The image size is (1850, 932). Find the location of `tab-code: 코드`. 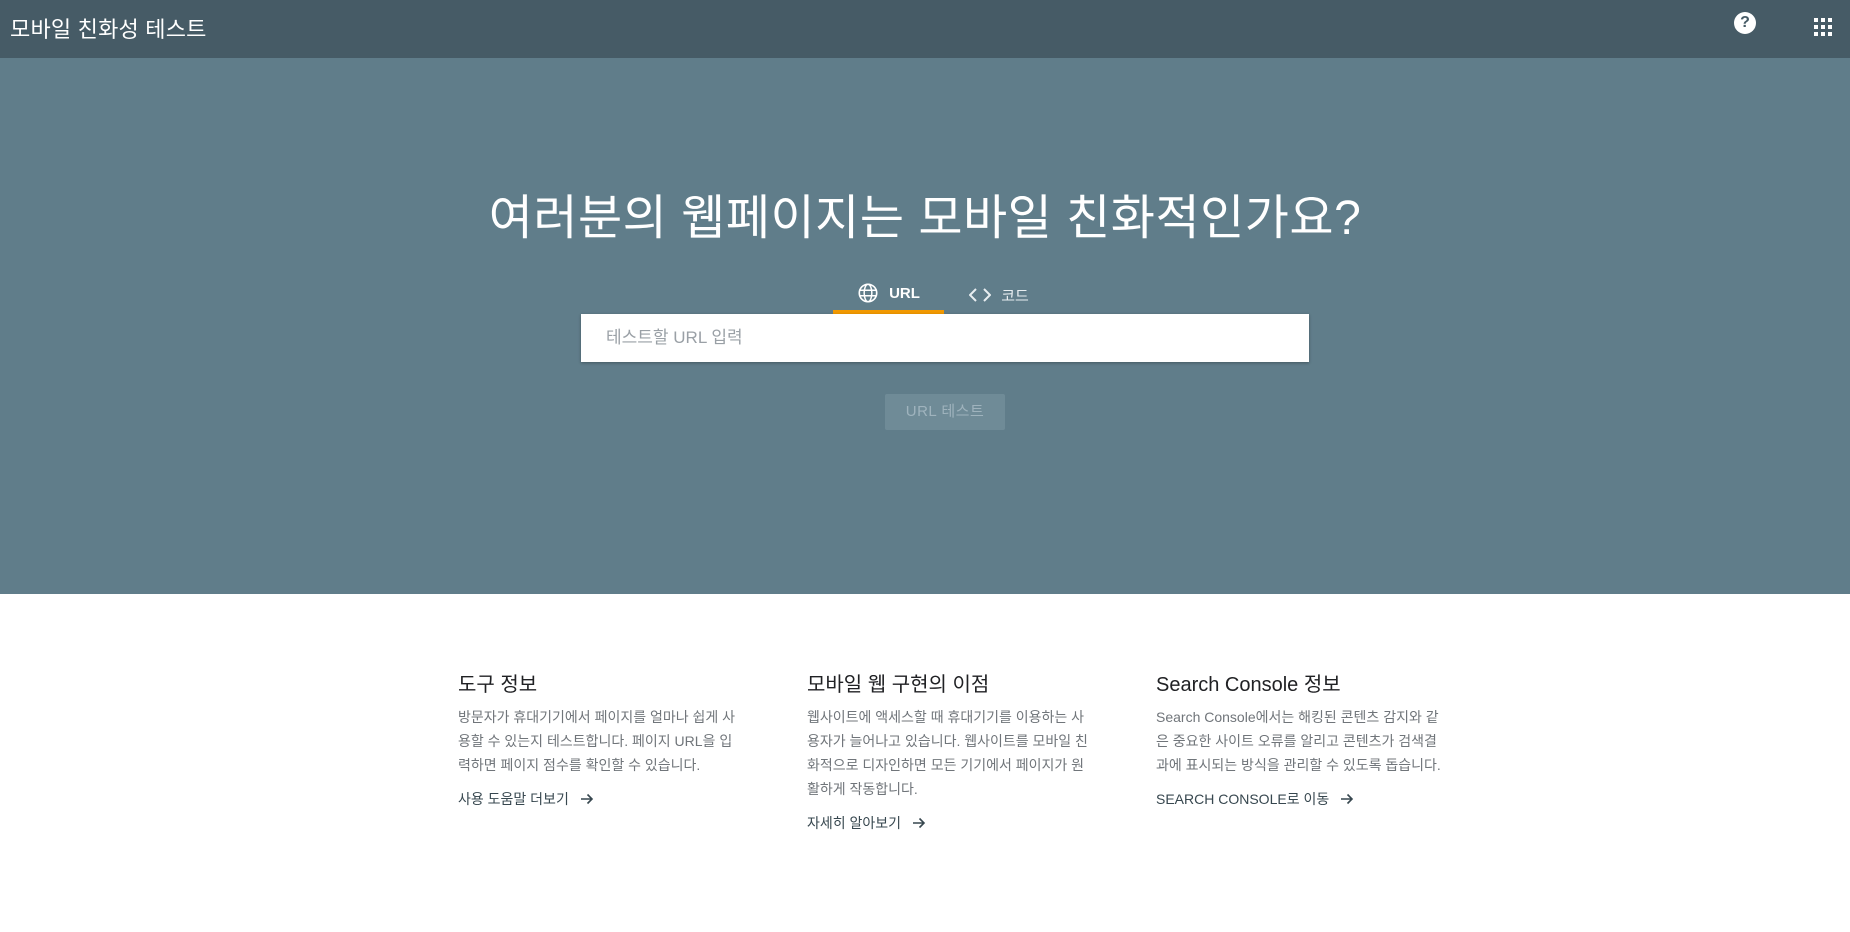

tab-code: 코드 is located at coordinates (999, 295).